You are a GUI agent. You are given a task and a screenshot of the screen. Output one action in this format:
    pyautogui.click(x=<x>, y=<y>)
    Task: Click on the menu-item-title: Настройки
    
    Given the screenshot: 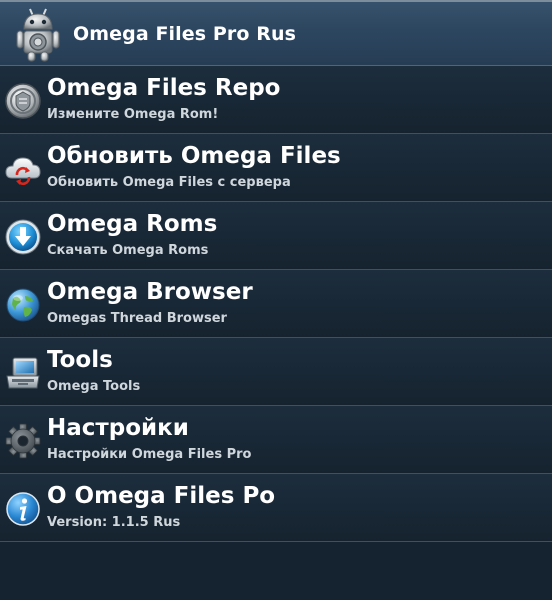 What is the action you would take?
    pyautogui.click(x=118, y=428)
    